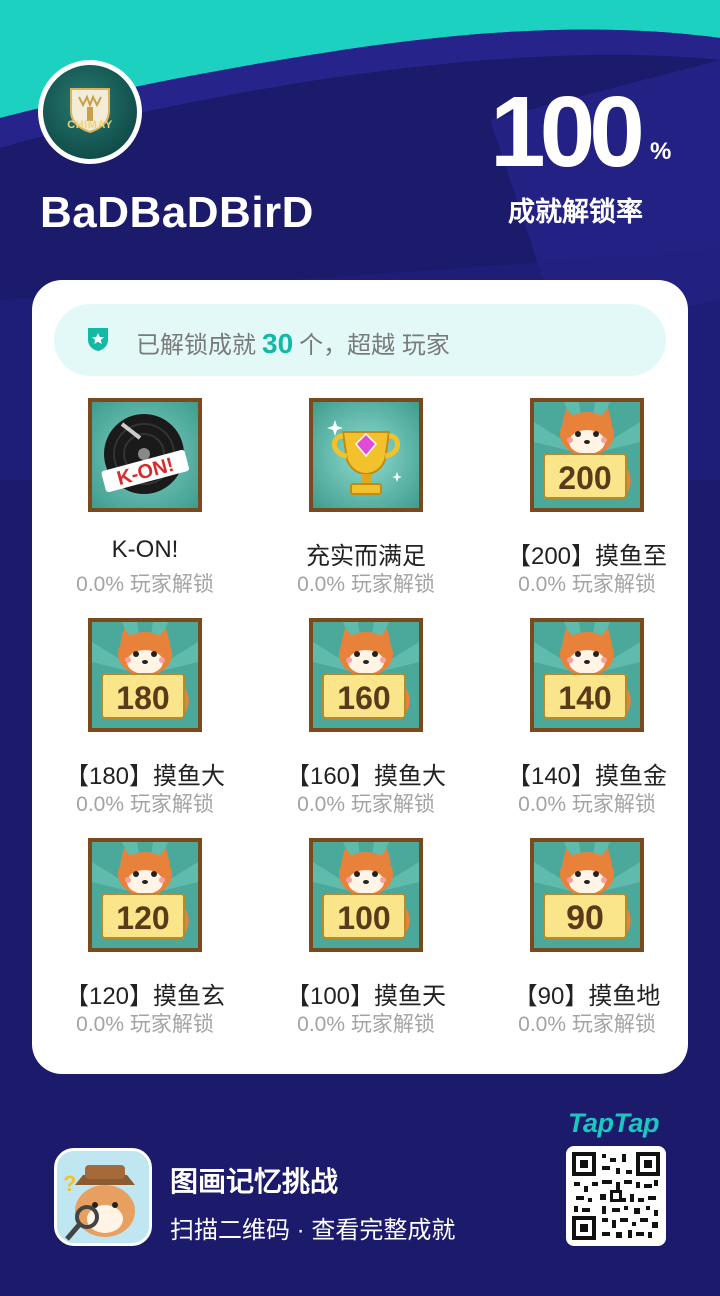  What do you see at coordinates (313, 1230) in the screenshot?
I see `app-subtitle: 扫描二维码 · 查看完整成就` at bounding box center [313, 1230].